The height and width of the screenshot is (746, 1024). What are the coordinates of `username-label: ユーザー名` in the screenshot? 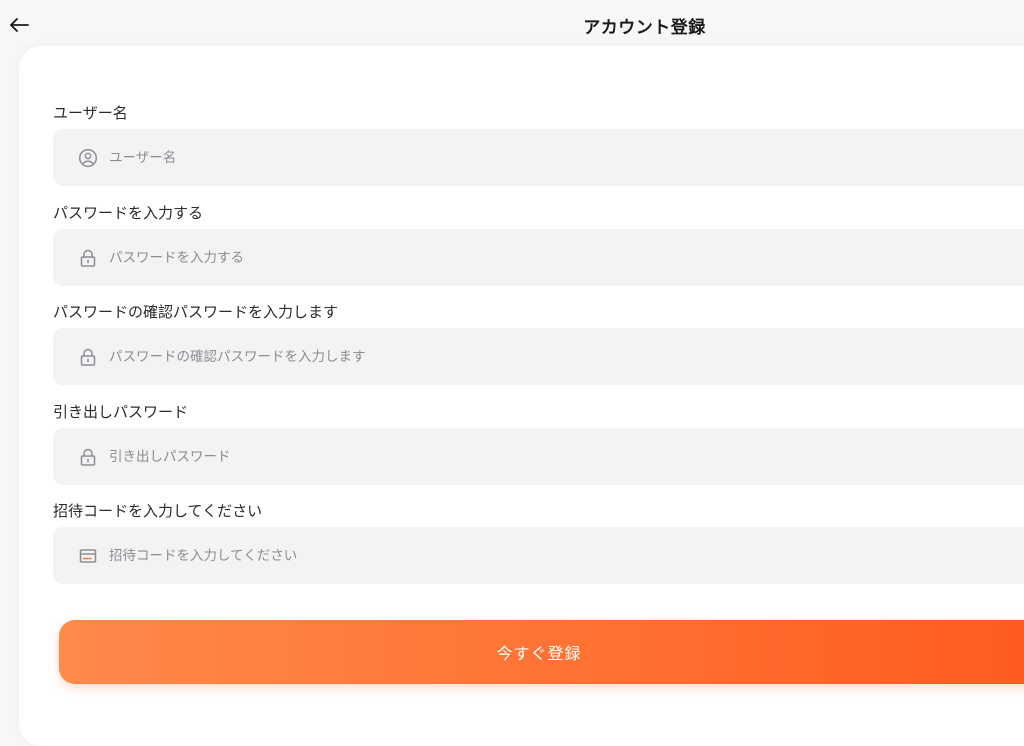 It's located at (90, 113).